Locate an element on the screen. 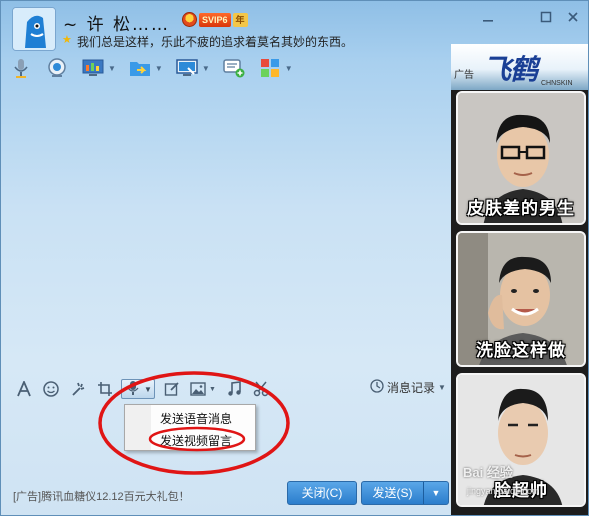 Image resolution: width=589 pixels, height=516 pixels. ad-card-2: 洗脸这样做 is located at coordinates (521, 299).